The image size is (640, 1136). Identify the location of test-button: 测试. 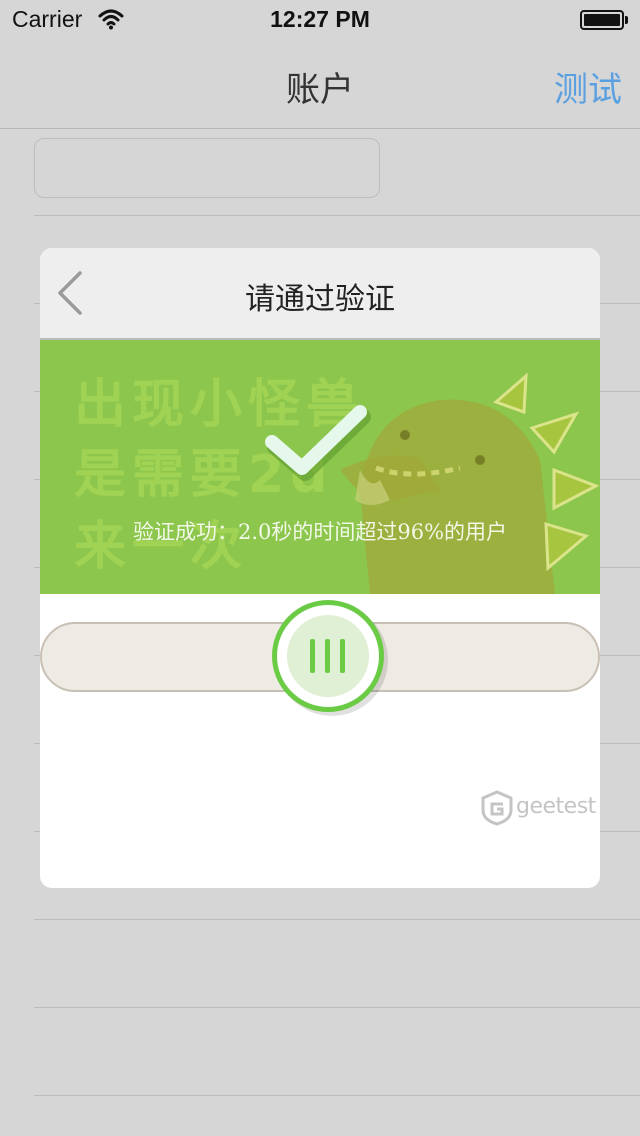
(588, 86).